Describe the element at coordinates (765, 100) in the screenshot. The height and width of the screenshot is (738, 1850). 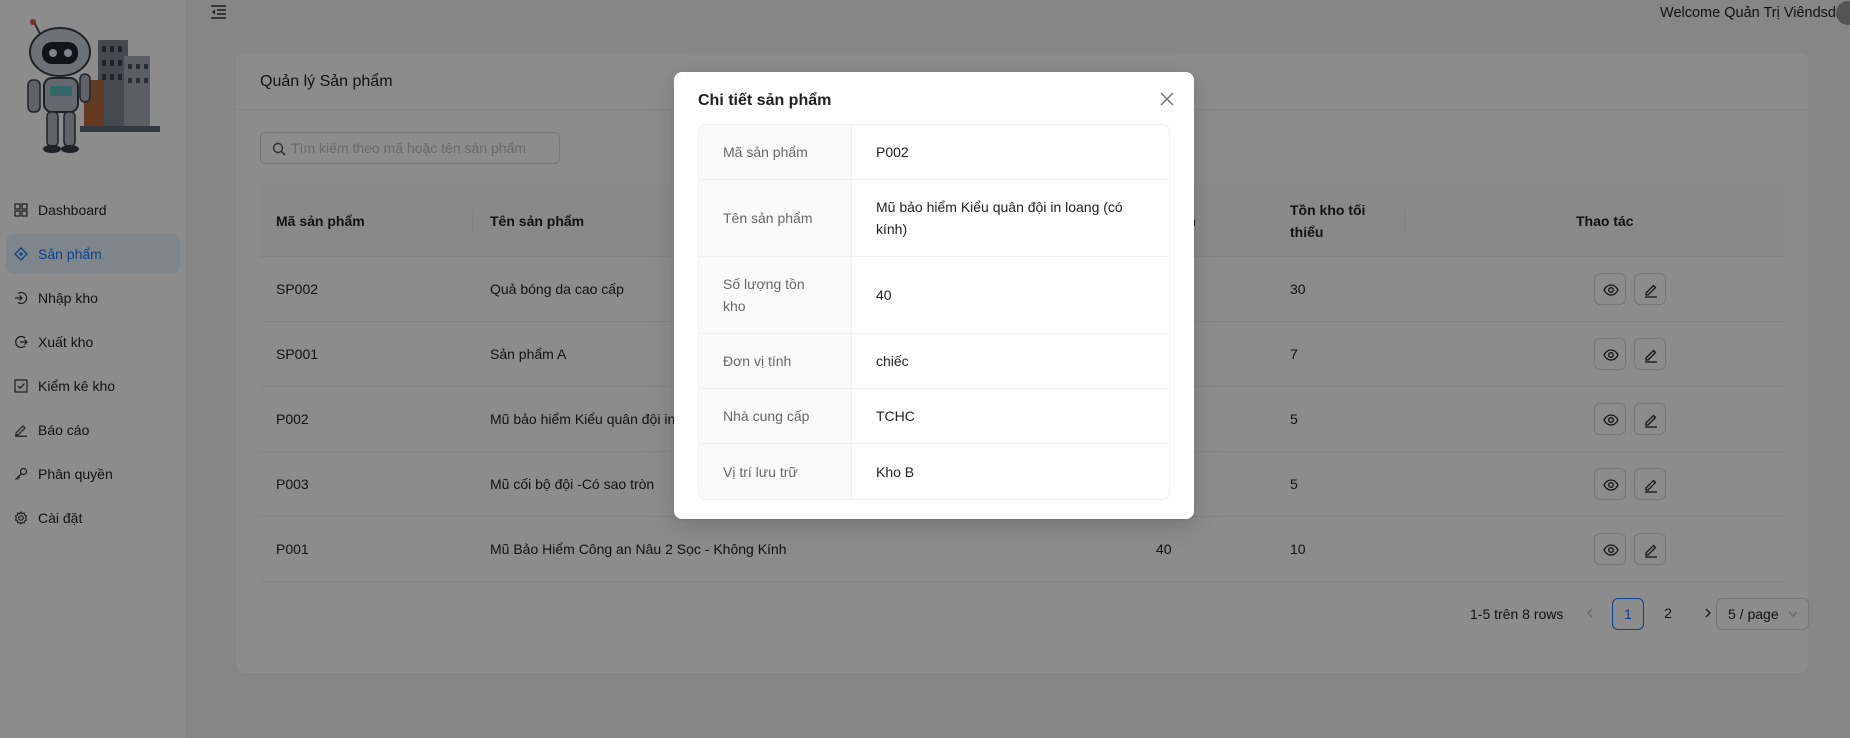
I see `modal-title: Chi tiết sản phẩm` at that location.